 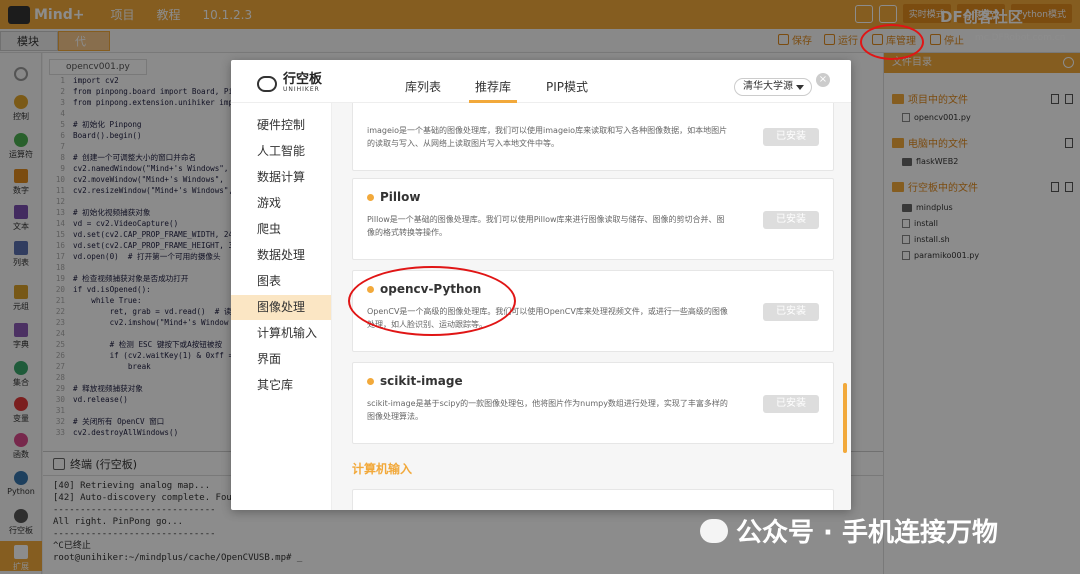 What do you see at coordinates (281, 385) in the screenshot?
I see `nav-other-libraries: 其它库` at bounding box center [281, 385].